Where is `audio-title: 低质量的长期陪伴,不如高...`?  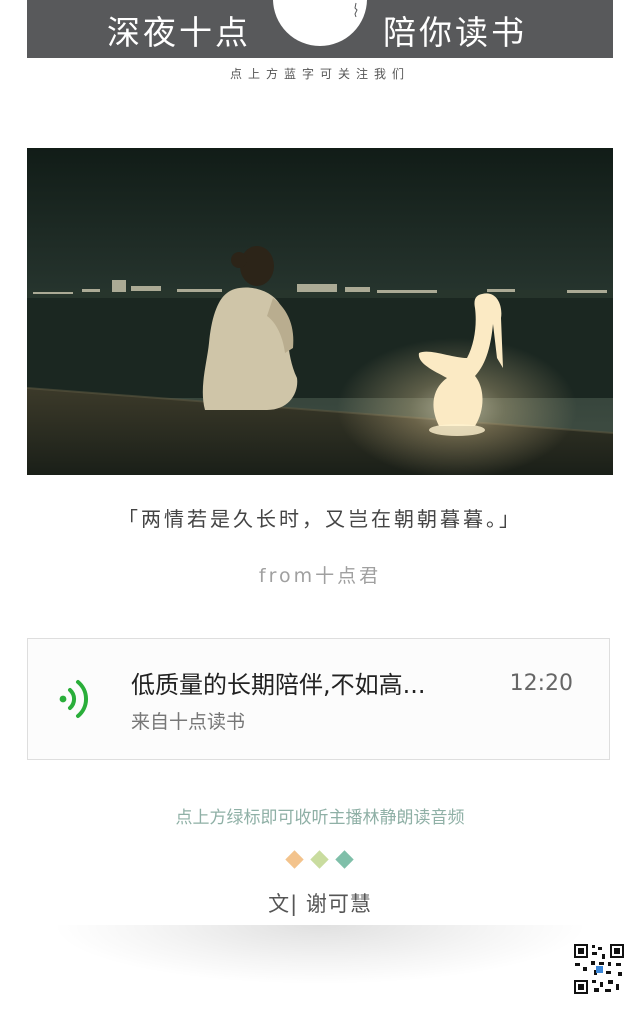 audio-title: 低质量的长期陪伴,不如高... is located at coordinates (278, 682).